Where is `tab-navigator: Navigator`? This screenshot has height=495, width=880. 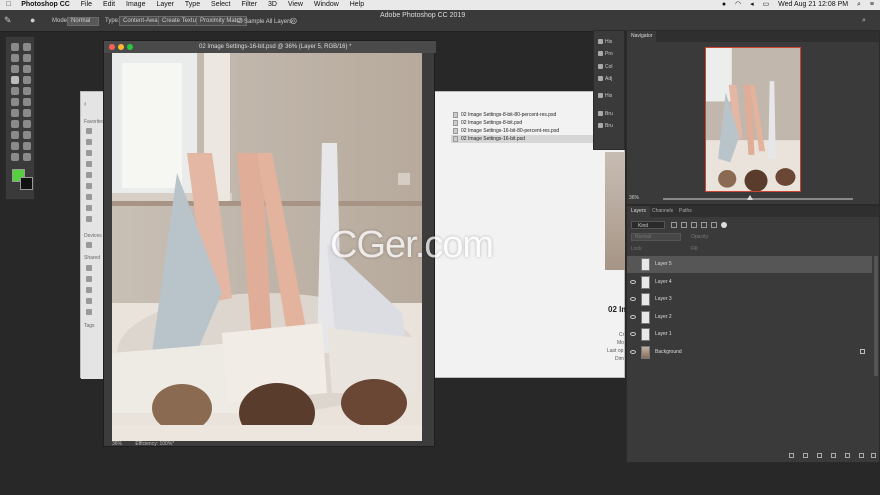
tab-navigator: Navigator is located at coordinates (642, 36).